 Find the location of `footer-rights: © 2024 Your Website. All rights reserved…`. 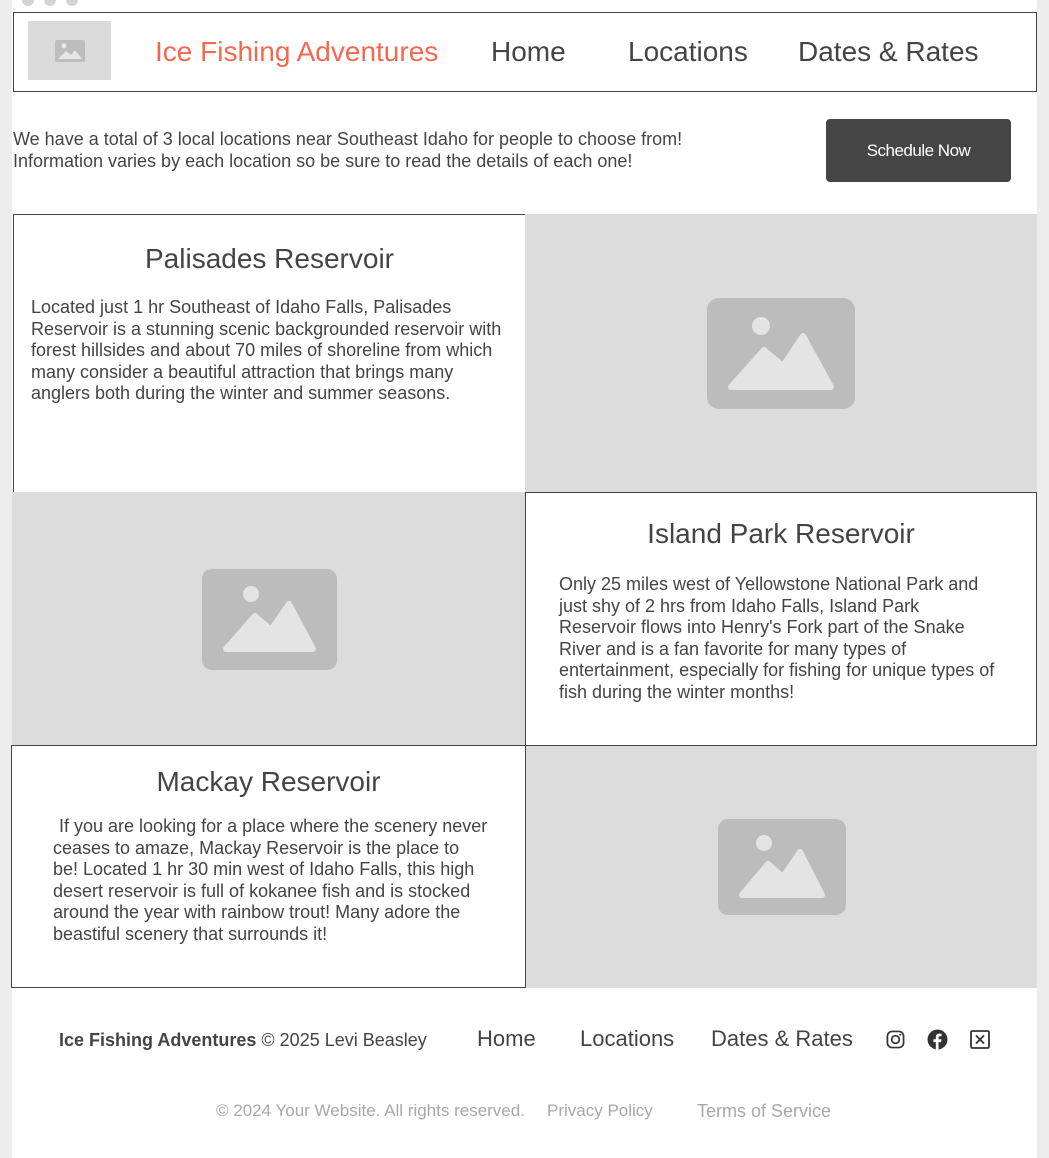

footer-rights: © 2024 Your Website. All rights reserved… is located at coordinates (370, 1110).